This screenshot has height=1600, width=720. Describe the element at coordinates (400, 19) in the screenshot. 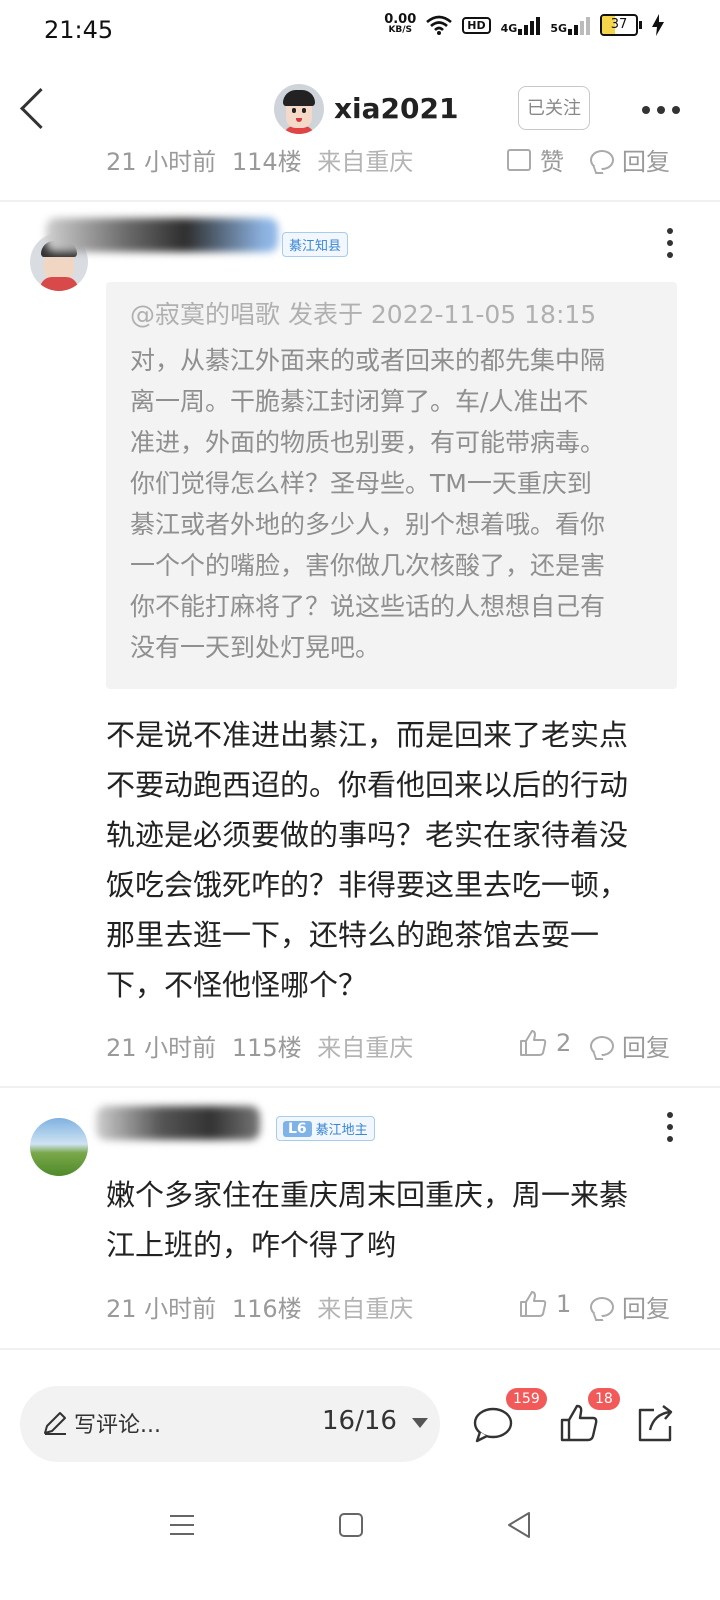

I see `net-speed-value: 0.00` at that location.